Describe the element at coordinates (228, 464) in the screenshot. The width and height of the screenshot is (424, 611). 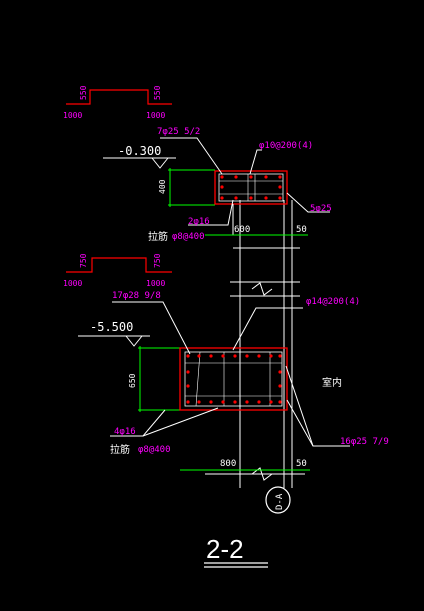
I see `lower-beam-width: 800` at that location.